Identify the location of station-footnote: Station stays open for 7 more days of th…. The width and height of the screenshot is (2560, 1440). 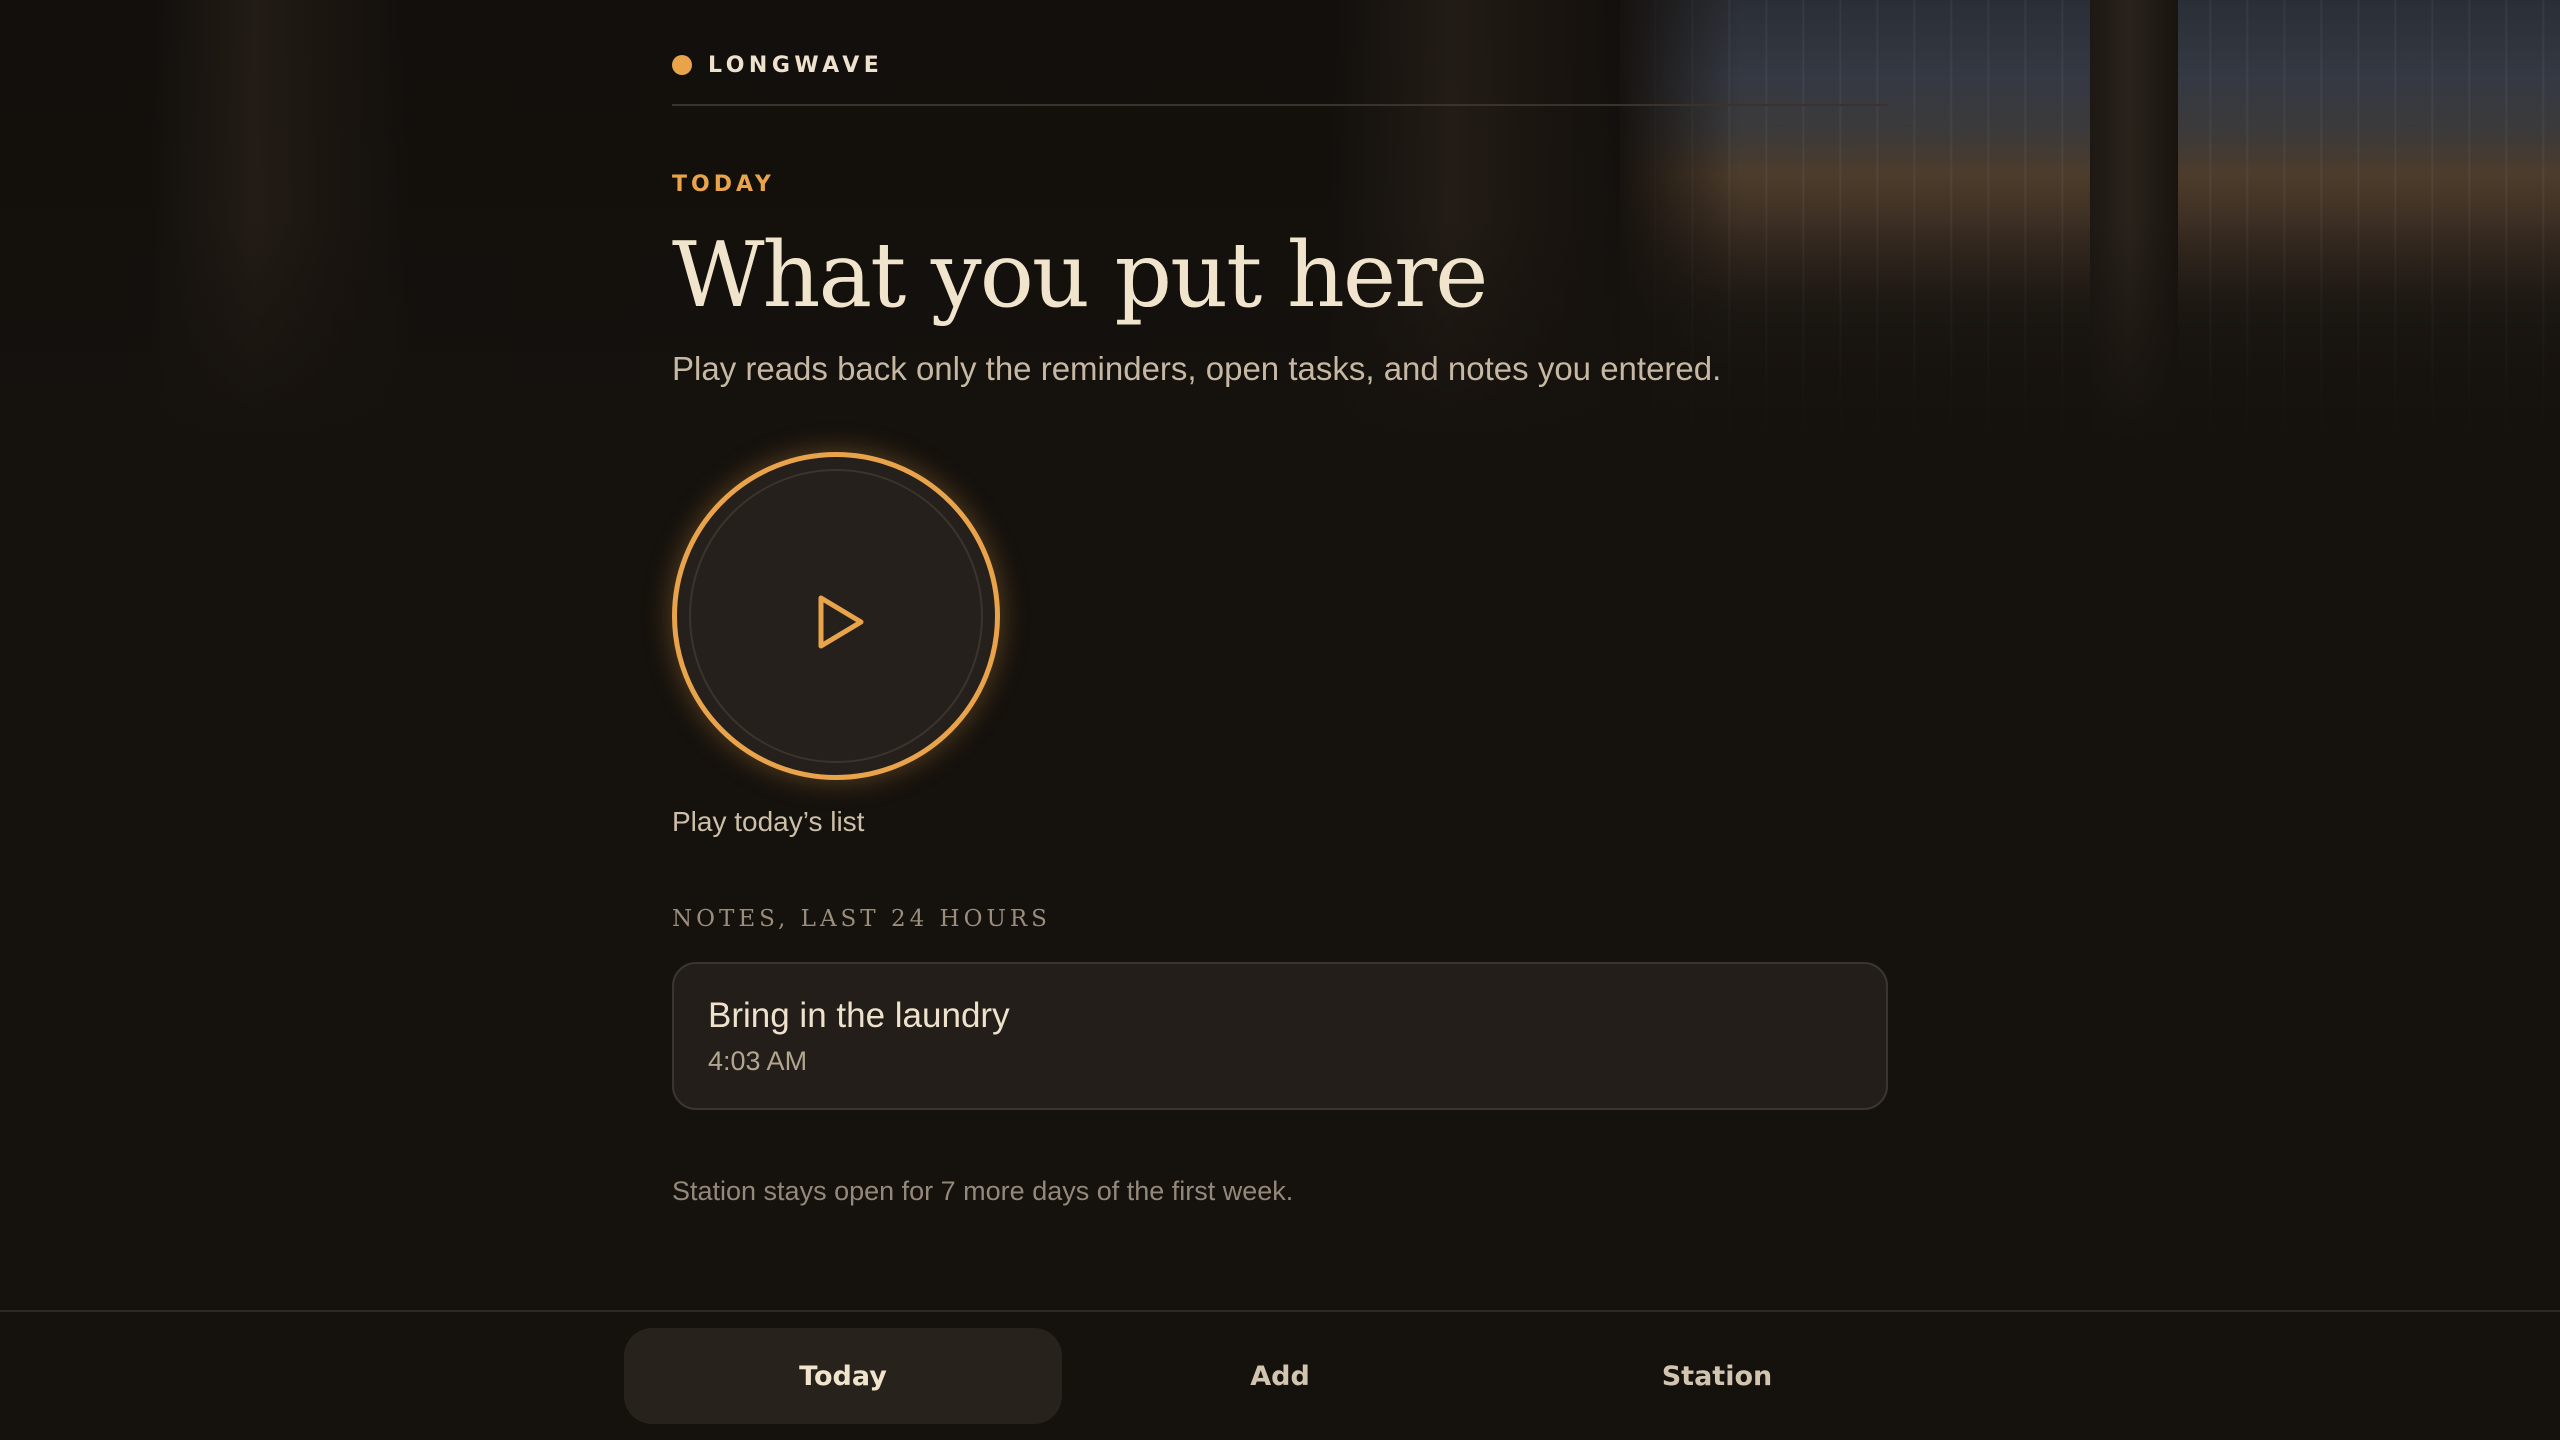
(983, 1191).